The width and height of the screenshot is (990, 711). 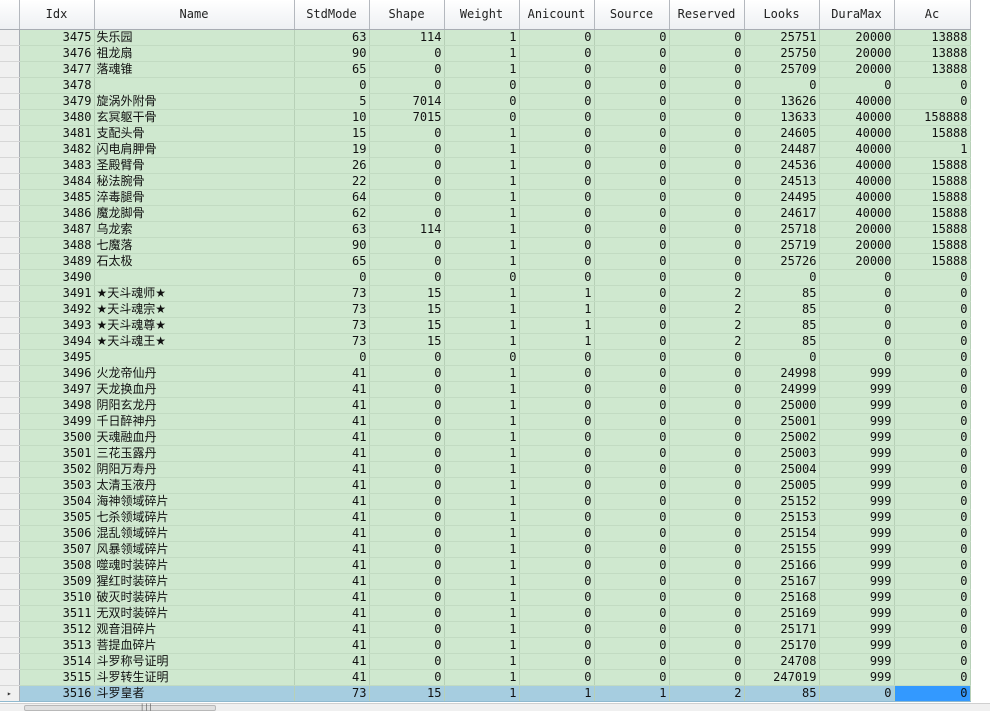 I want to click on cell-ac: 13888, so click(x=932, y=53).